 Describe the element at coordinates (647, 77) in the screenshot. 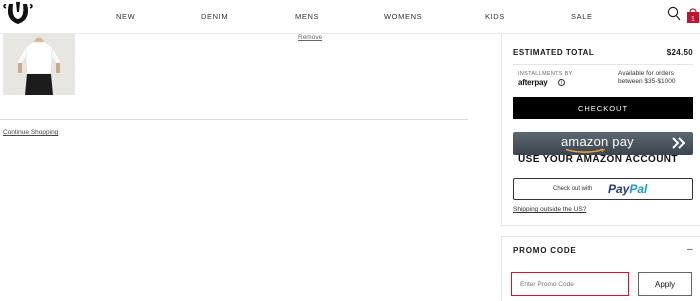

I see `installments-info: Available for orders between $35-$1000` at that location.